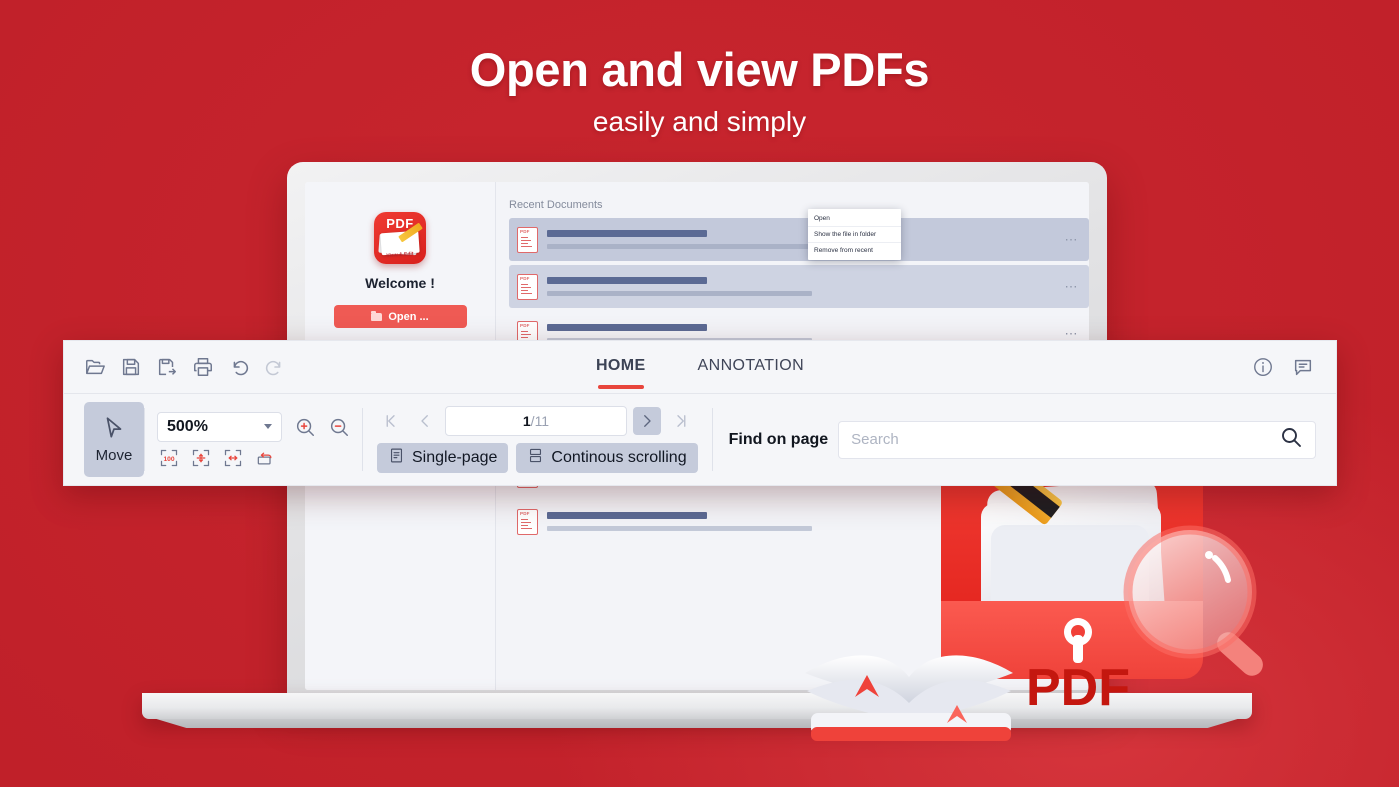  What do you see at coordinates (265, 458) in the screenshot?
I see `rotate-icon` at bounding box center [265, 458].